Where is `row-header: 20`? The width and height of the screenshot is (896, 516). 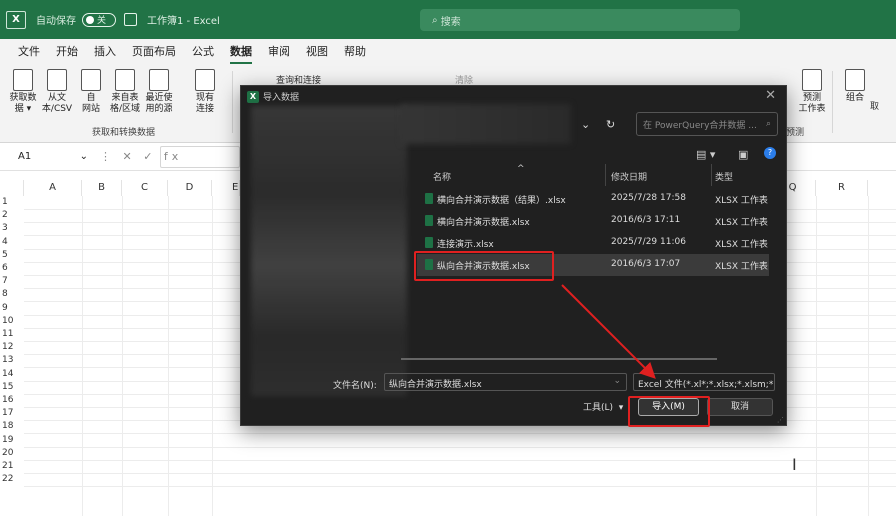
row-header: 20 is located at coordinates (12, 453).